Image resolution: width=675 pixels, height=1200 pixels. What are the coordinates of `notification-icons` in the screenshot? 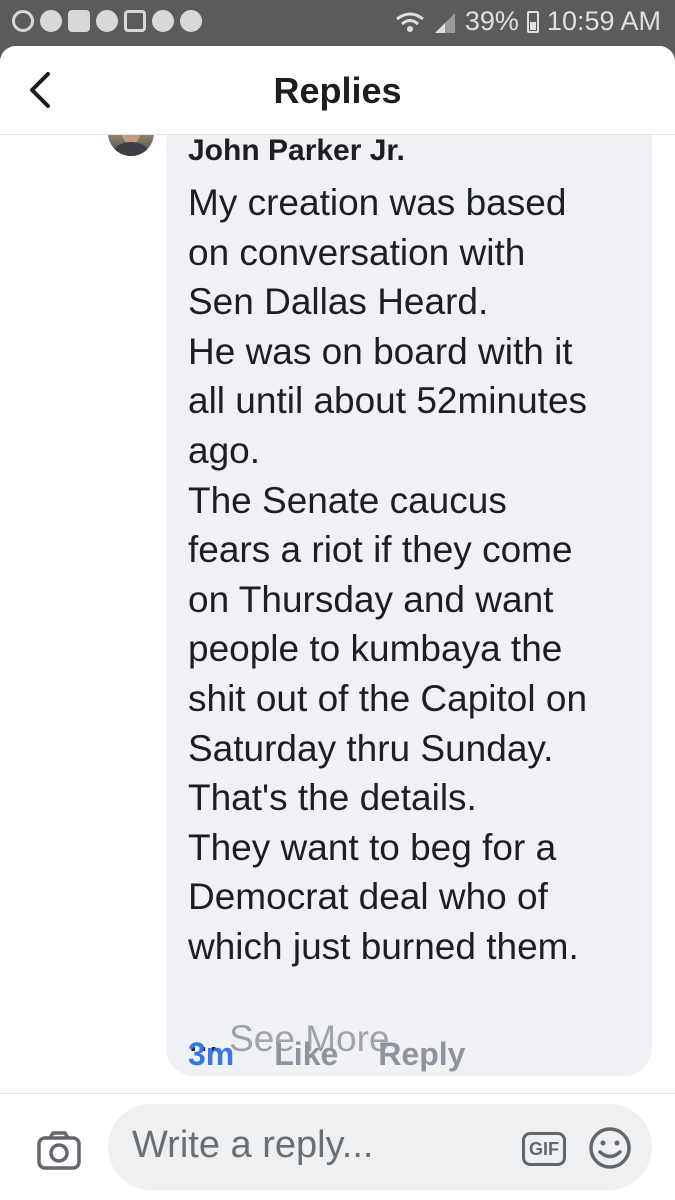 It's located at (107, 21).